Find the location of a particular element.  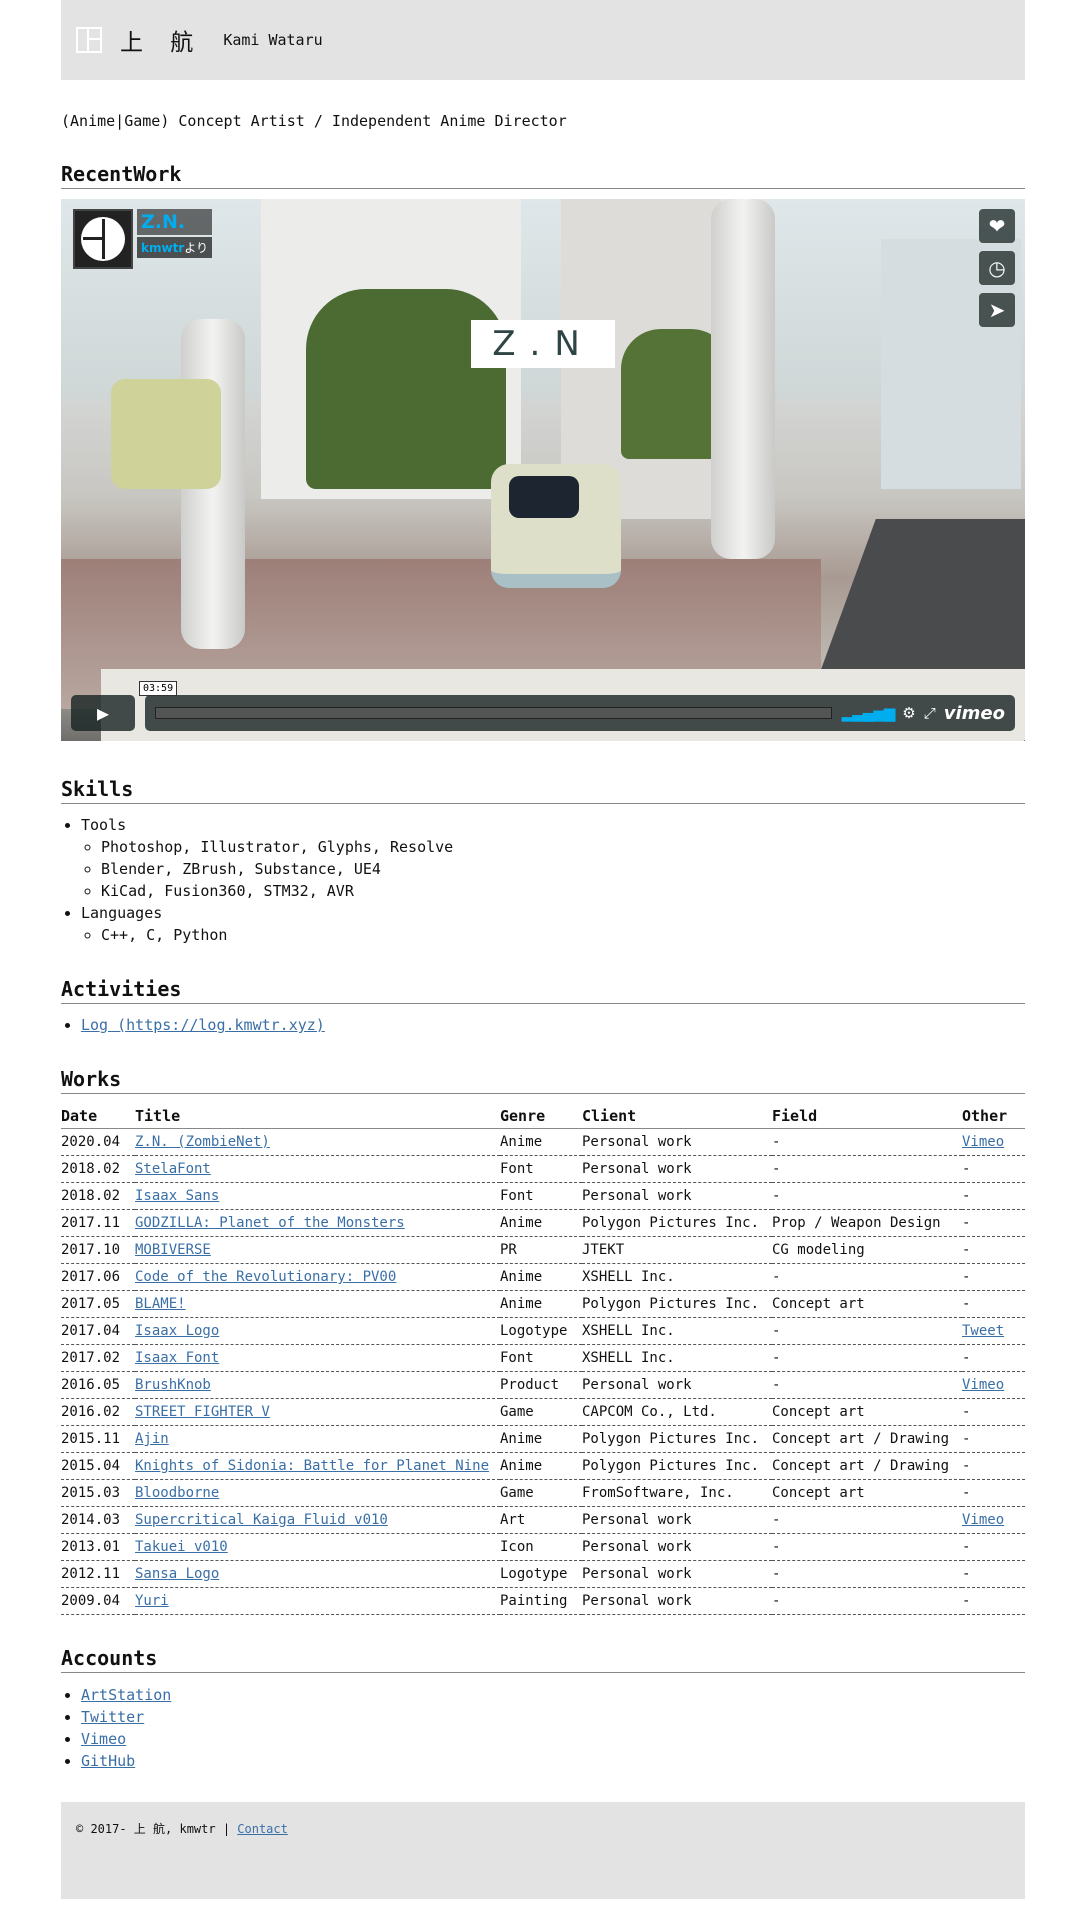

twitter-link: Twitter is located at coordinates (112, 1717).